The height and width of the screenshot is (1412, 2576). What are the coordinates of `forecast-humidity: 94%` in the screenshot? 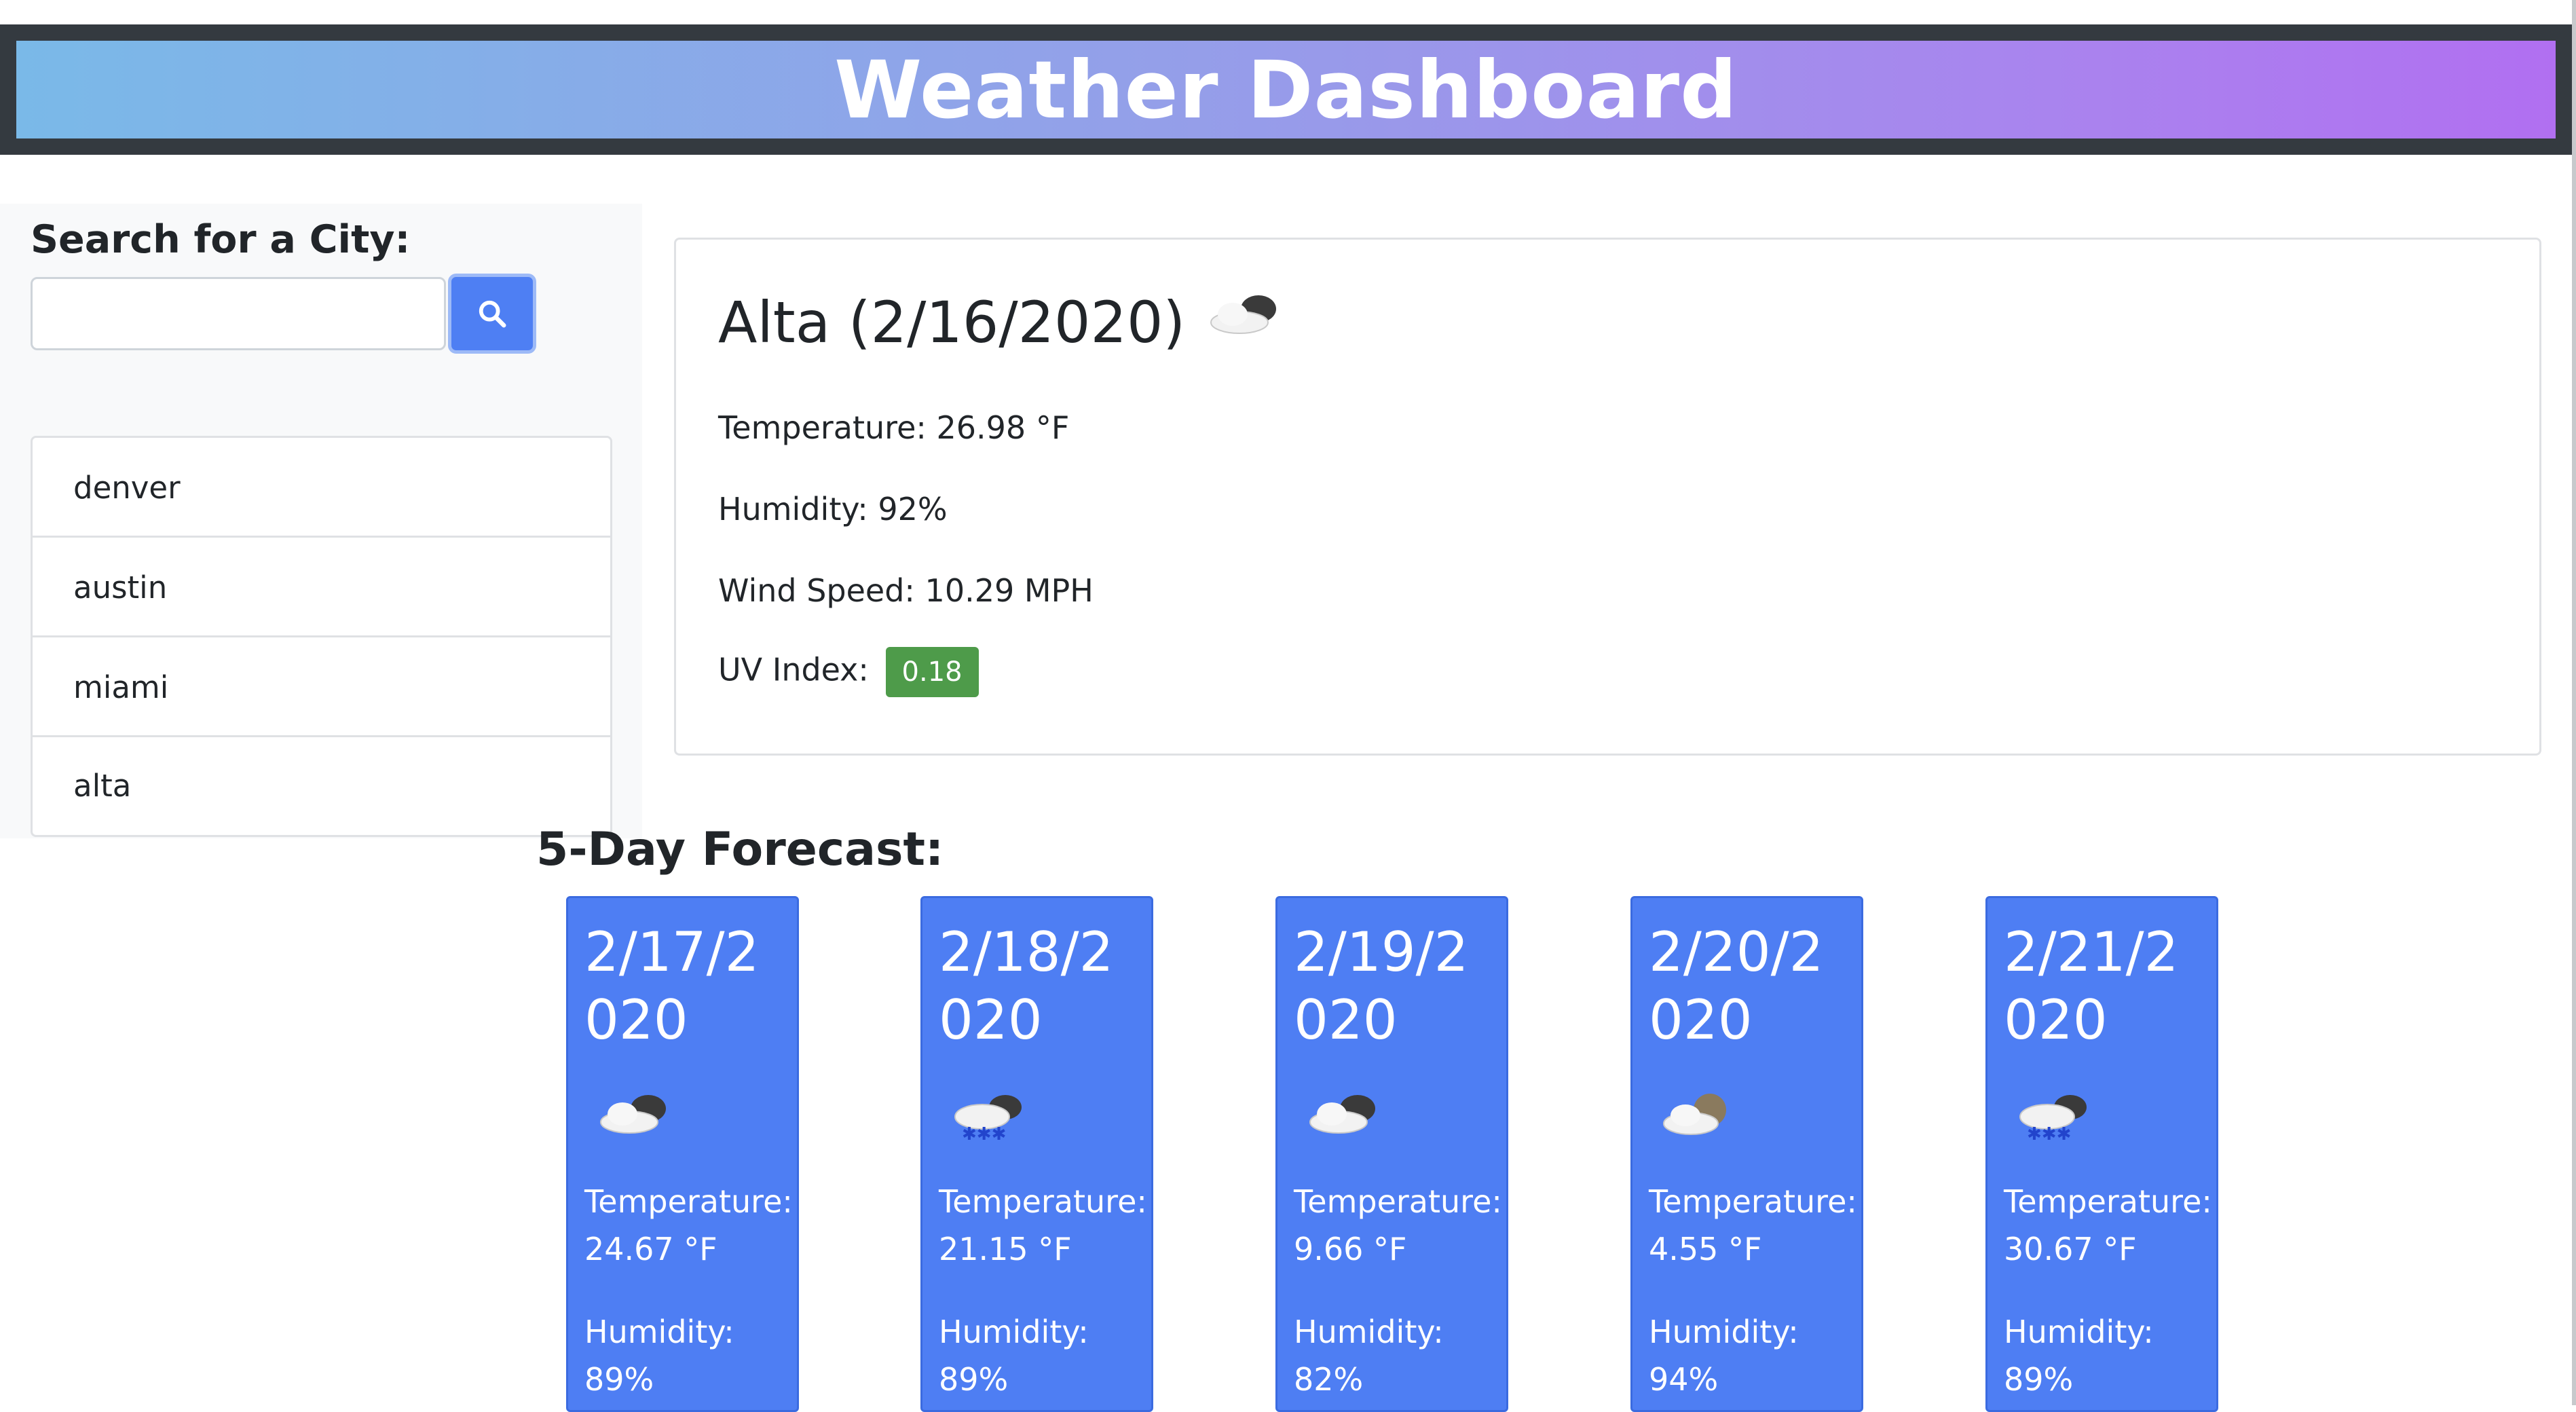 It's located at (1684, 1379).